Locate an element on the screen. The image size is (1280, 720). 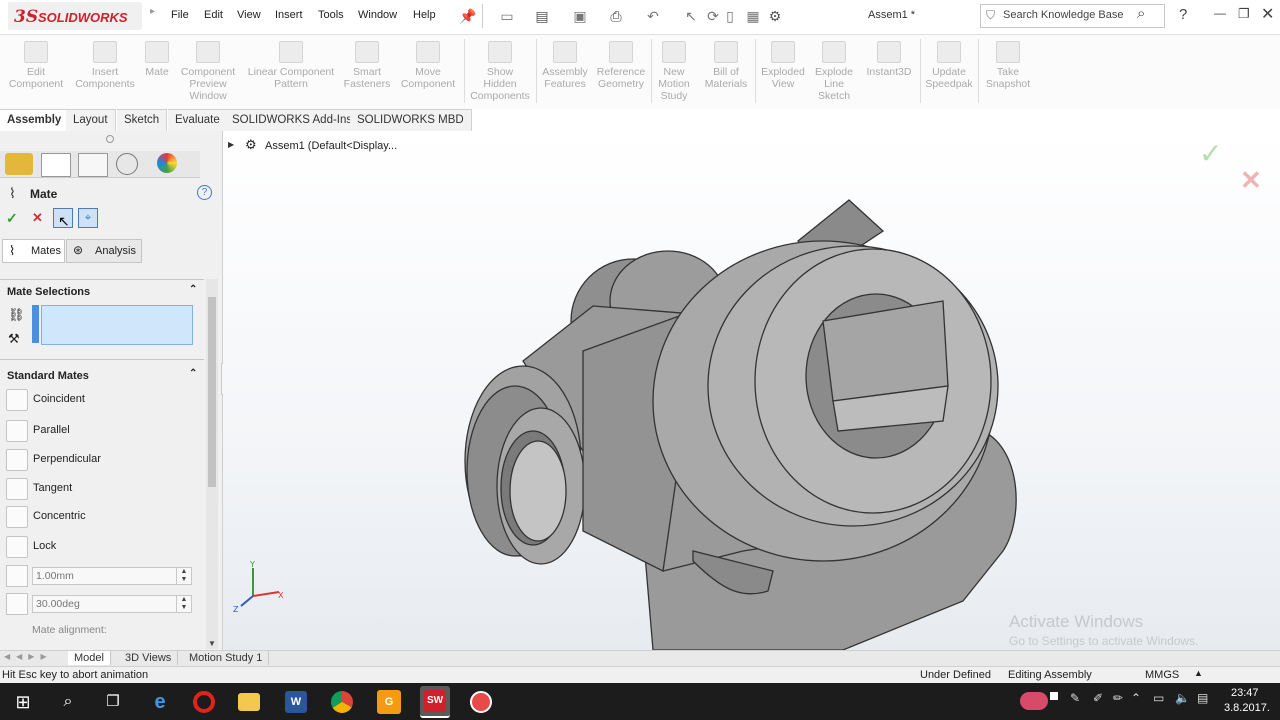
tab-model: Model is located at coordinates (89, 658).